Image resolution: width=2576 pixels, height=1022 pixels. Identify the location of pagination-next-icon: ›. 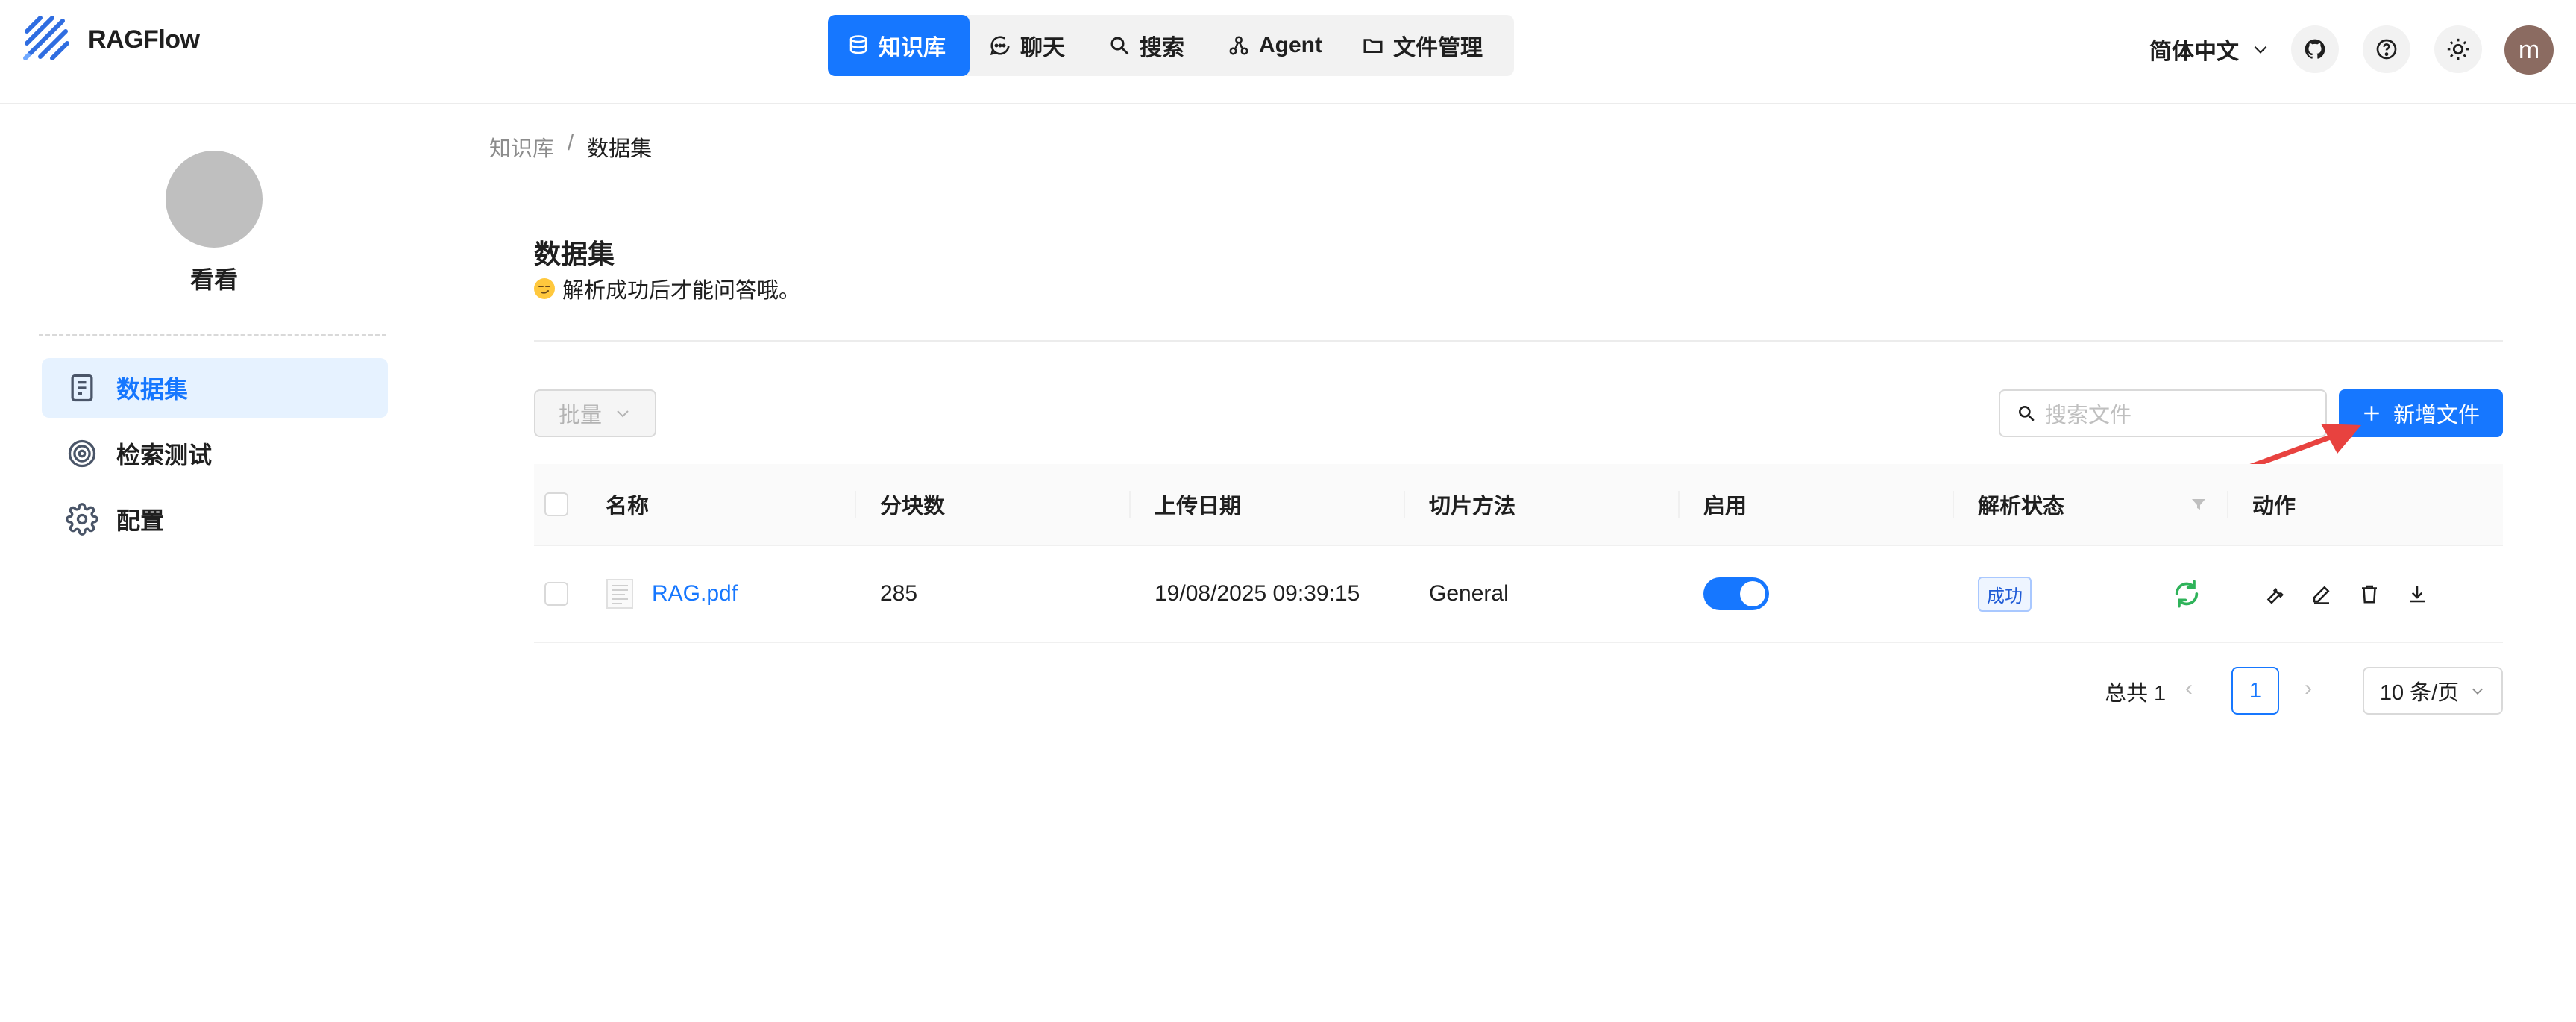
(2309, 689).